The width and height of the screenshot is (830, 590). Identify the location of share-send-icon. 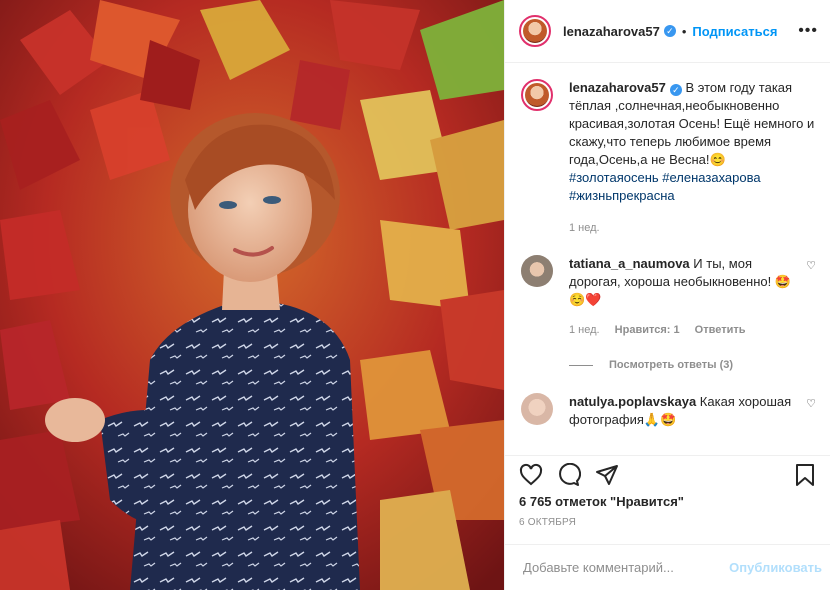
(607, 475).